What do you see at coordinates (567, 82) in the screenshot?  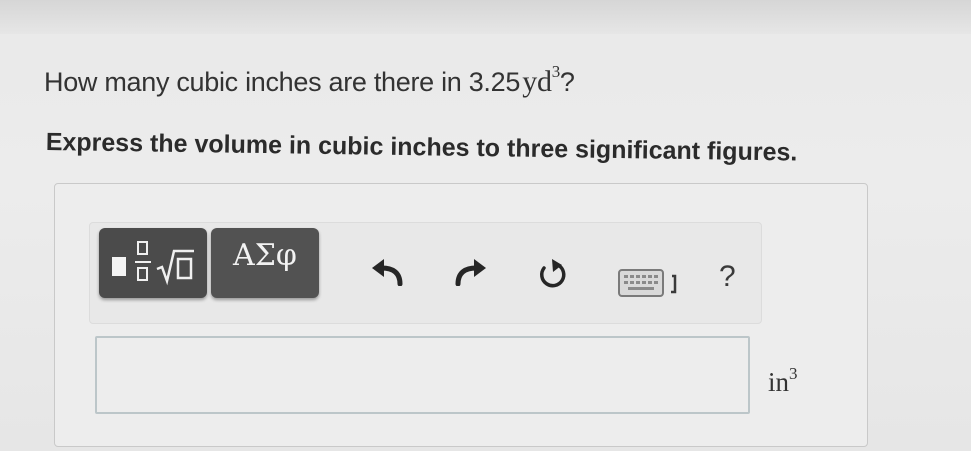 I see `question-suffix: ?` at bounding box center [567, 82].